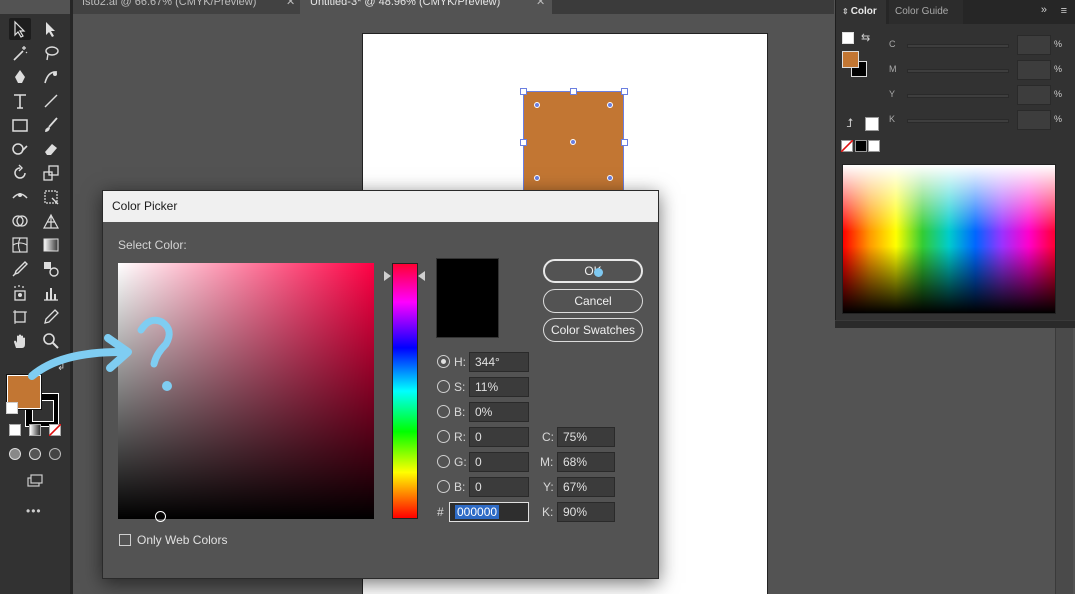 Image resolution: width=1075 pixels, height=594 pixels. Describe the element at coordinates (51, 317) in the screenshot. I see `slice-tool-icon` at that location.